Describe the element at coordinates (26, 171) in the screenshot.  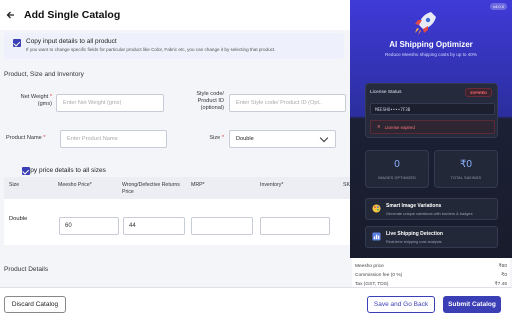
I see `copy-price-checkbox` at that location.